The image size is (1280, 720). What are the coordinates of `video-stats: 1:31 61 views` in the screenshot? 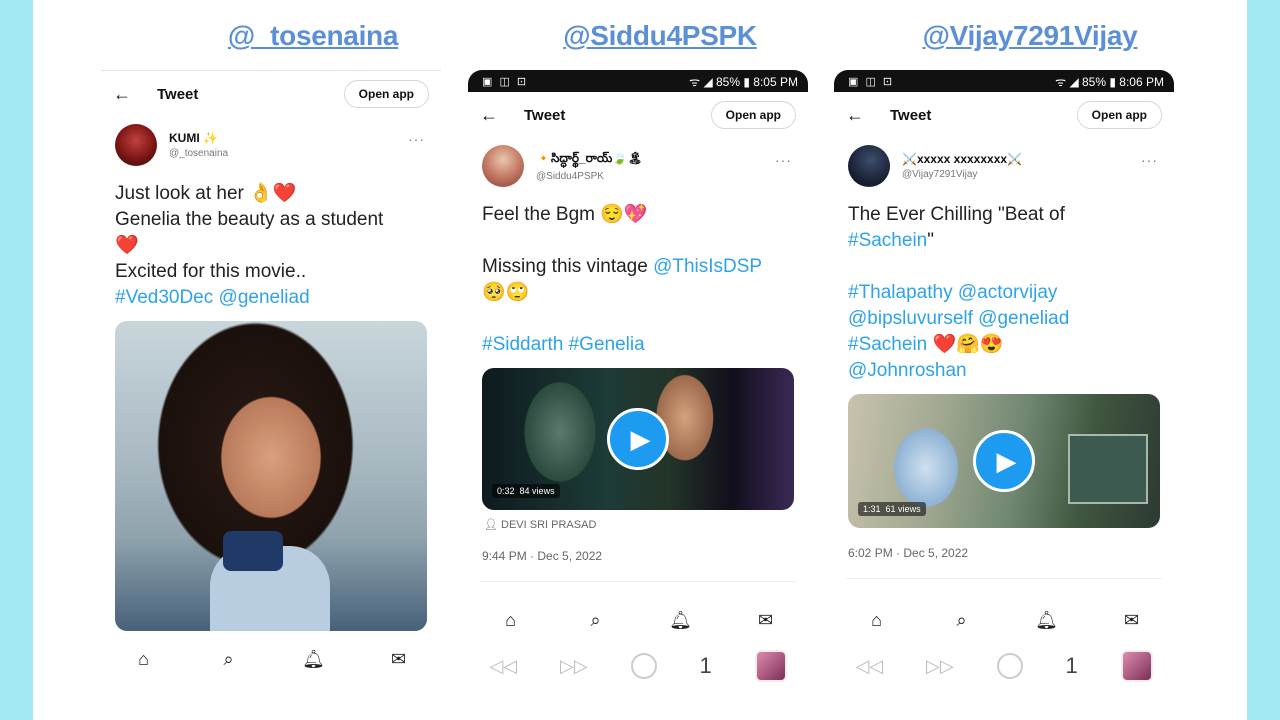 It's located at (892, 509).